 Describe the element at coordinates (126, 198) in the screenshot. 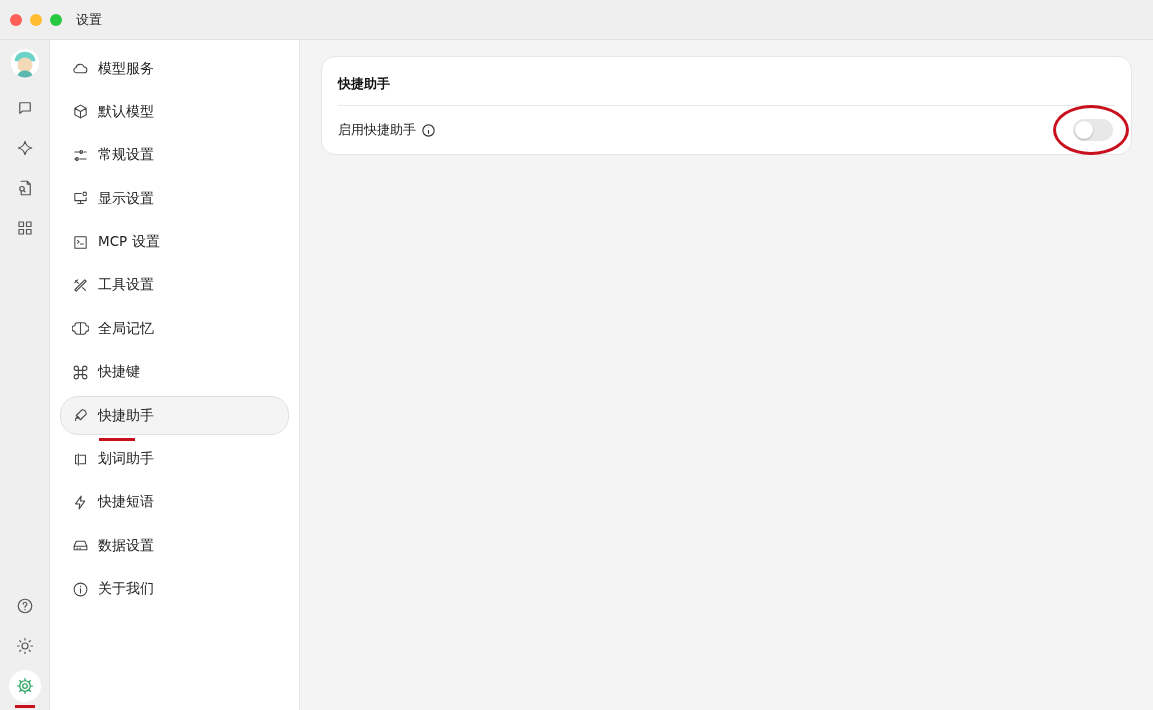

I see `sidebar-item-label: 显示设置` at that location.